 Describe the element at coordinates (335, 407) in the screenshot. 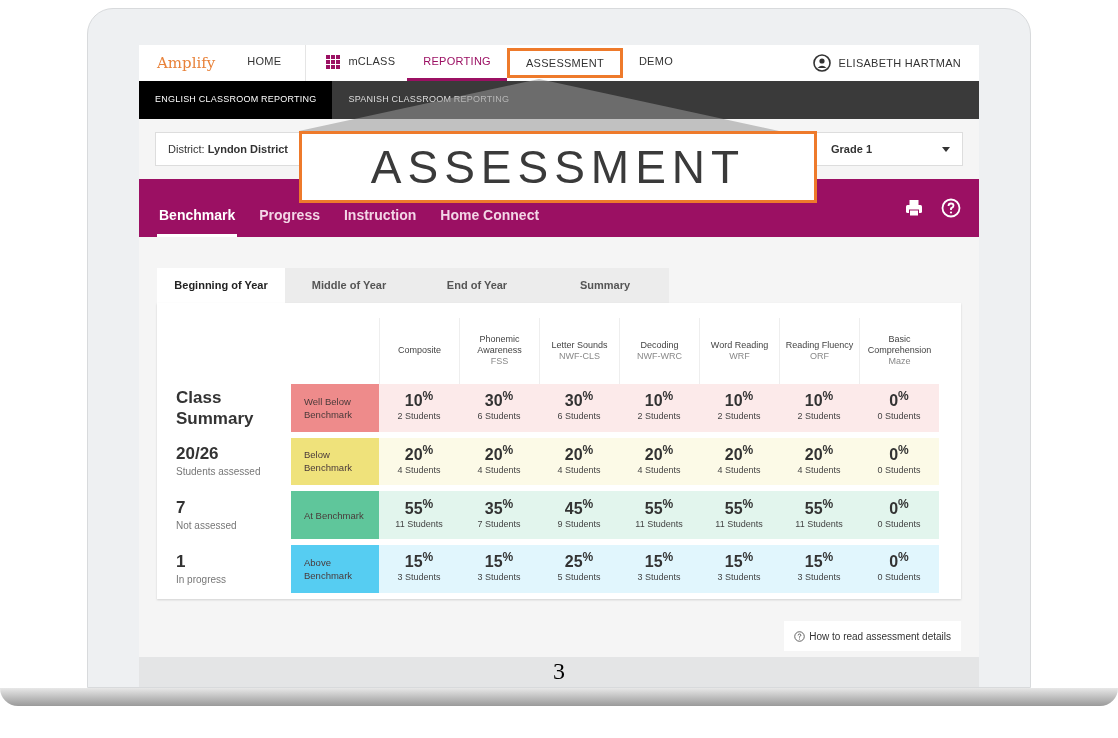

I see `level-label: Well Below Benchmark` at that location.